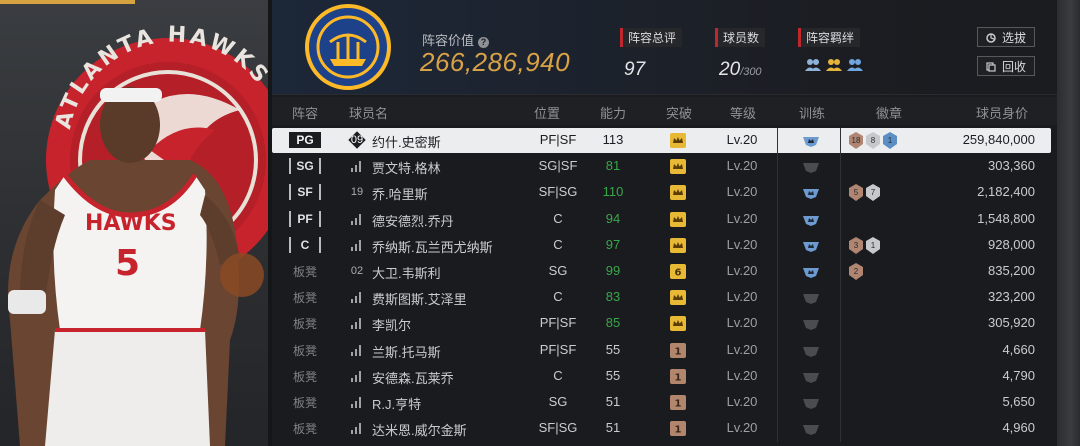 Image resolution: width=1080 pixels, height=446 pixels. What do you see at coordinates (740, 37) in the screenshot?
I see `stat-player-count-label: 球员数` at bounding box center [740, 37].